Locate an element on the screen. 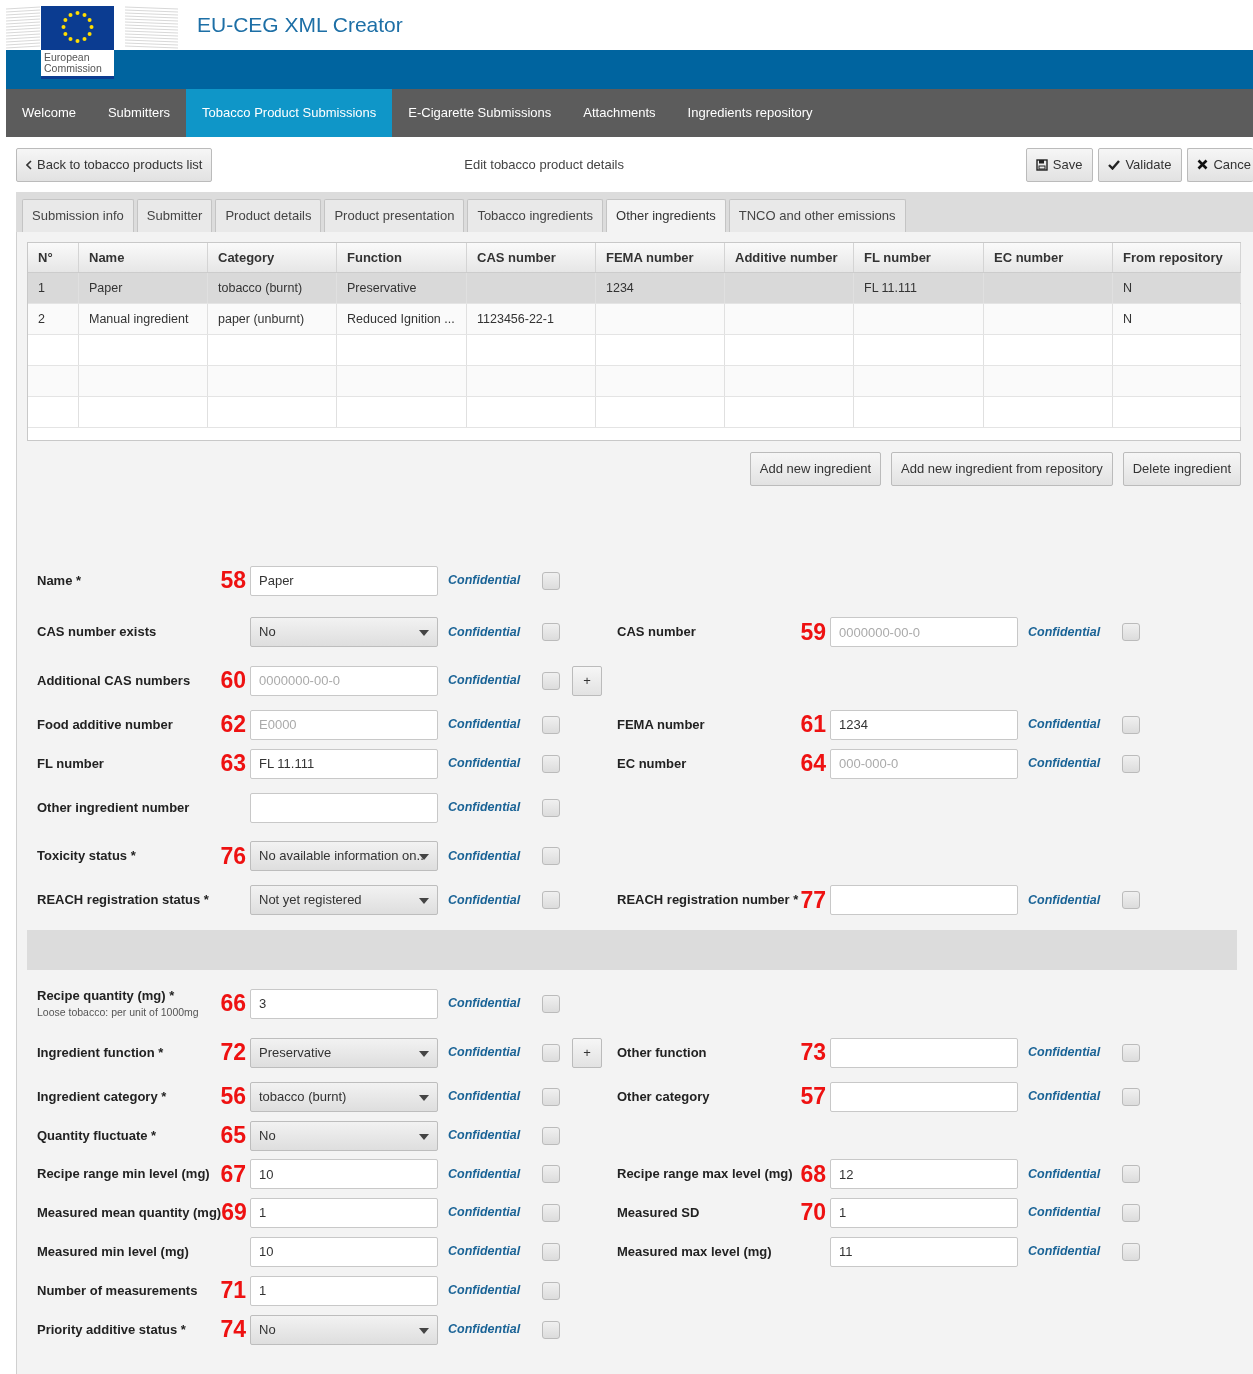 This screenshot has height=1374, width=1253. nav-tab: E-Cigarette Submissions is located at coordinates (480, 113).